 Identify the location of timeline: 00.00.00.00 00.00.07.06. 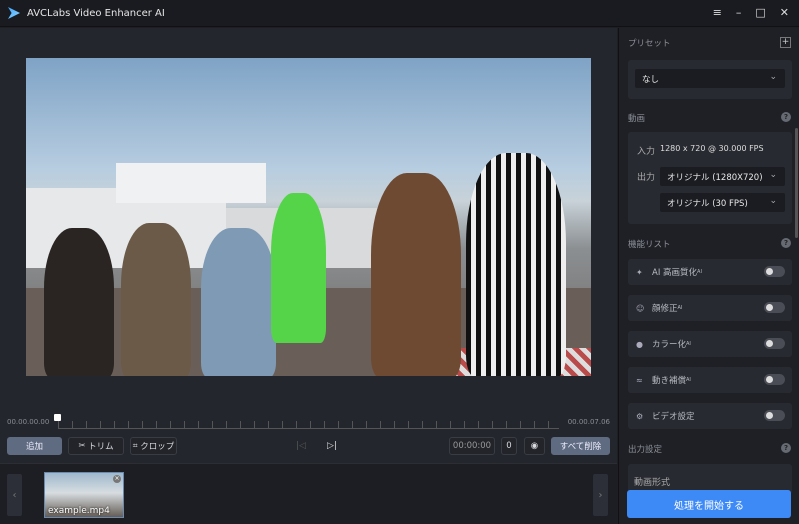
(308, 419).